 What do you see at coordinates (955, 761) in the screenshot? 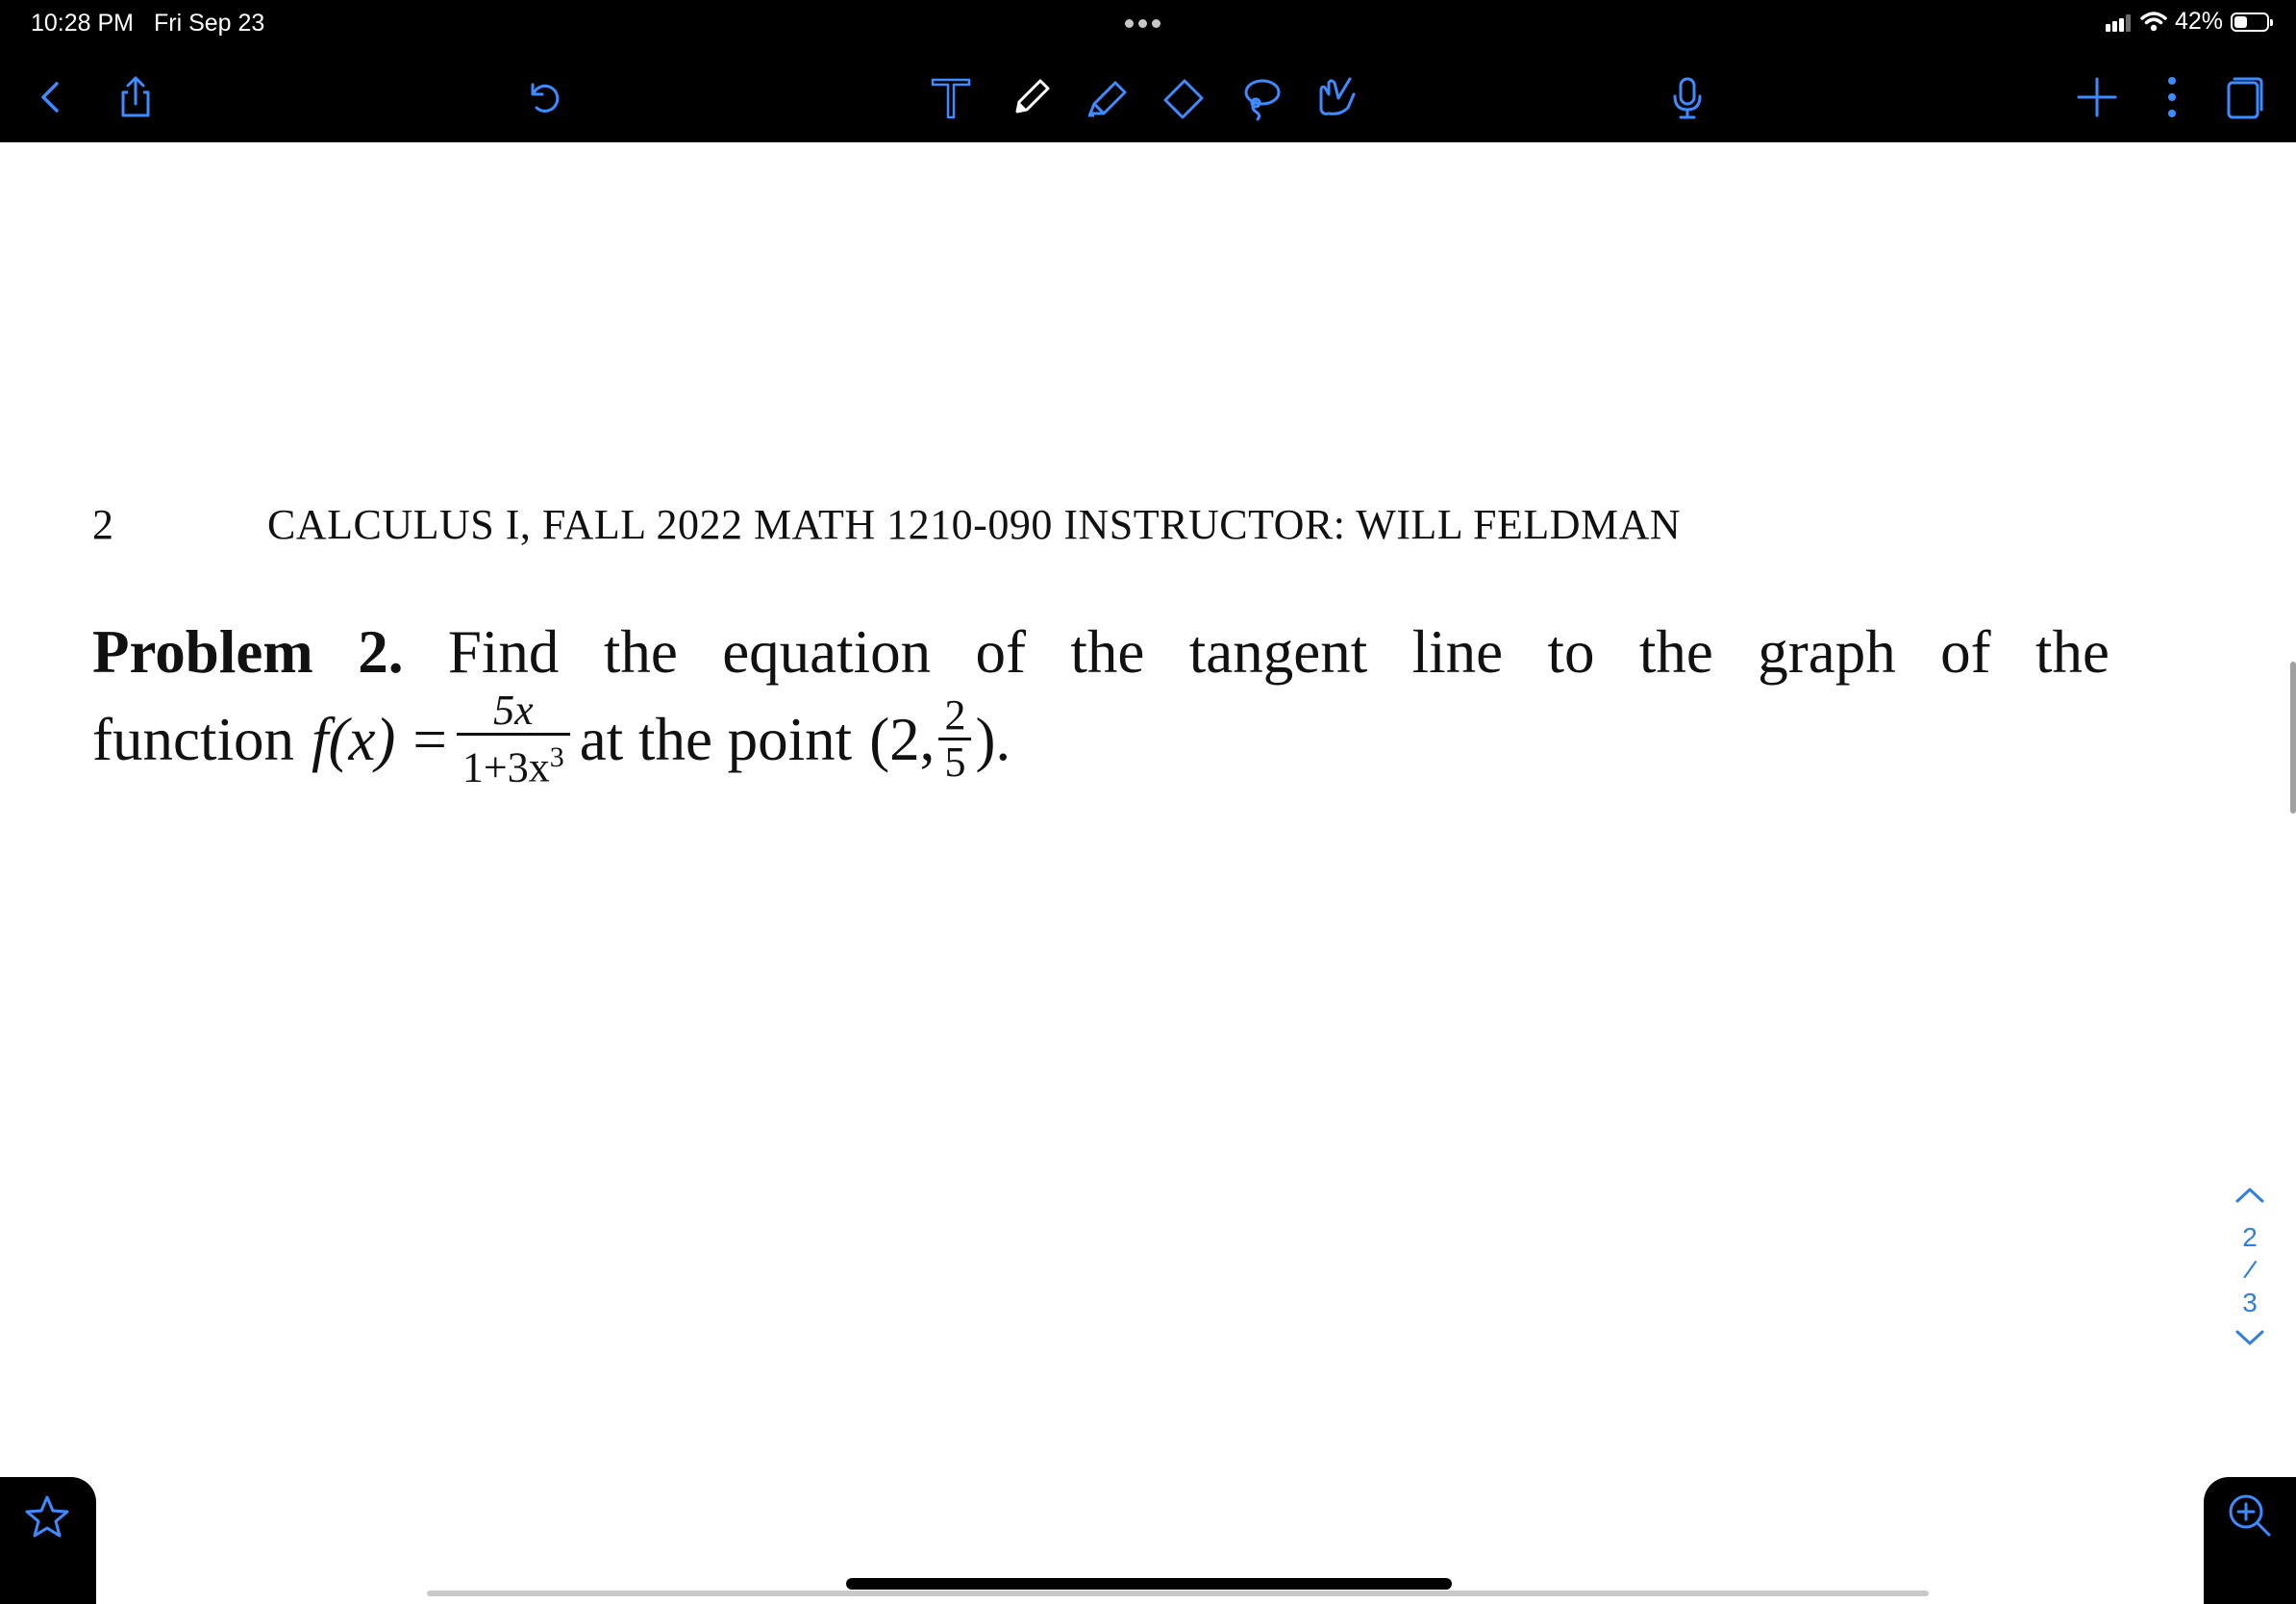
I see `point-denominator: 5` at bounding box center [955, 761].